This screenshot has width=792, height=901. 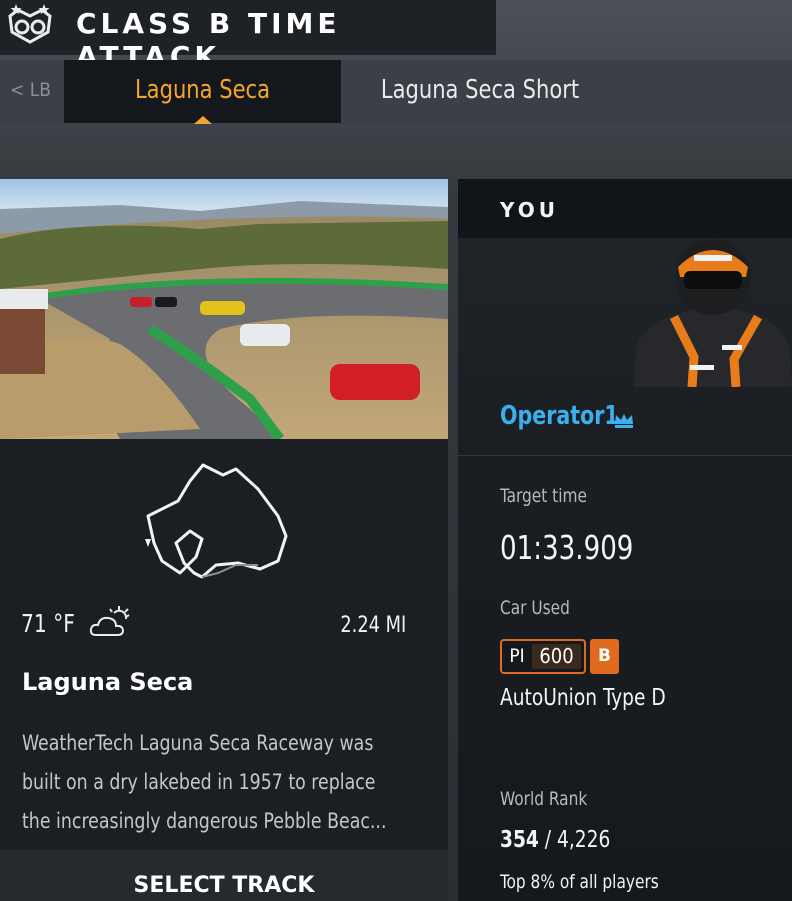 What do you see at coordinates (373, 625) in the screenshot?
I see `track-length: 2.24 MI` at bounding box center [373, 625].